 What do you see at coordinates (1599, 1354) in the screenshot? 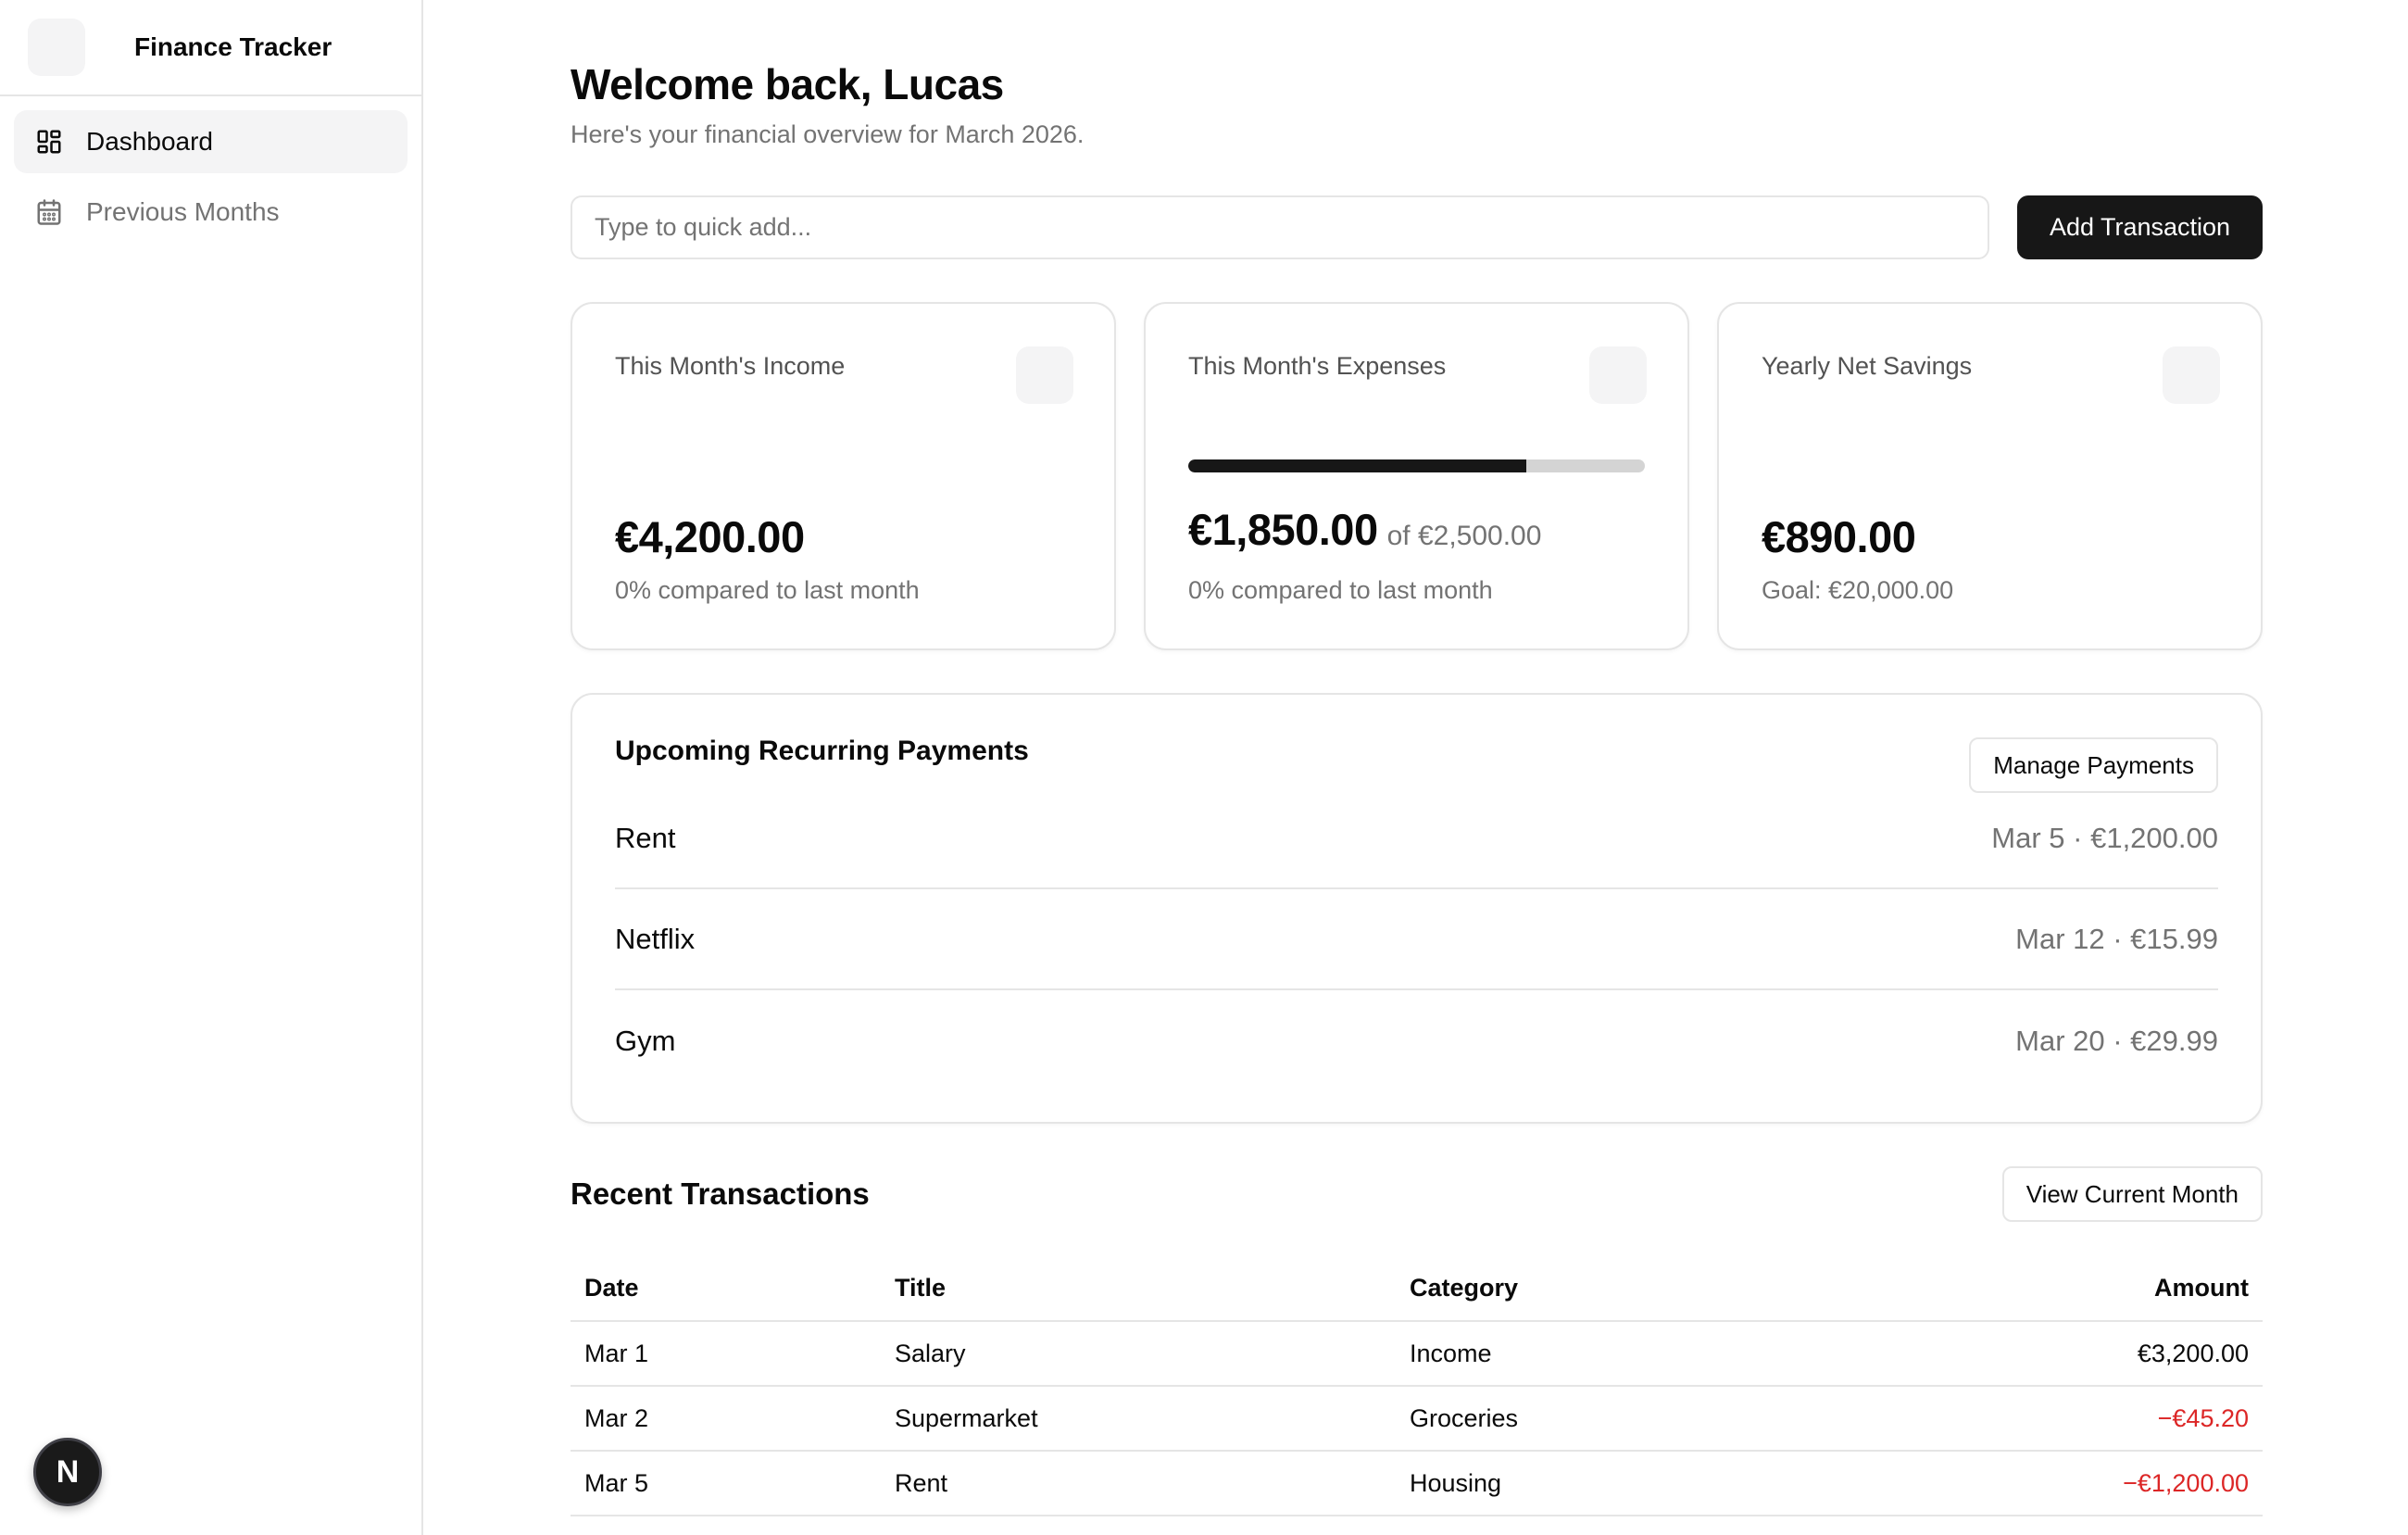
I see `cell-category: Income` at bounding box center [1599, 1354].